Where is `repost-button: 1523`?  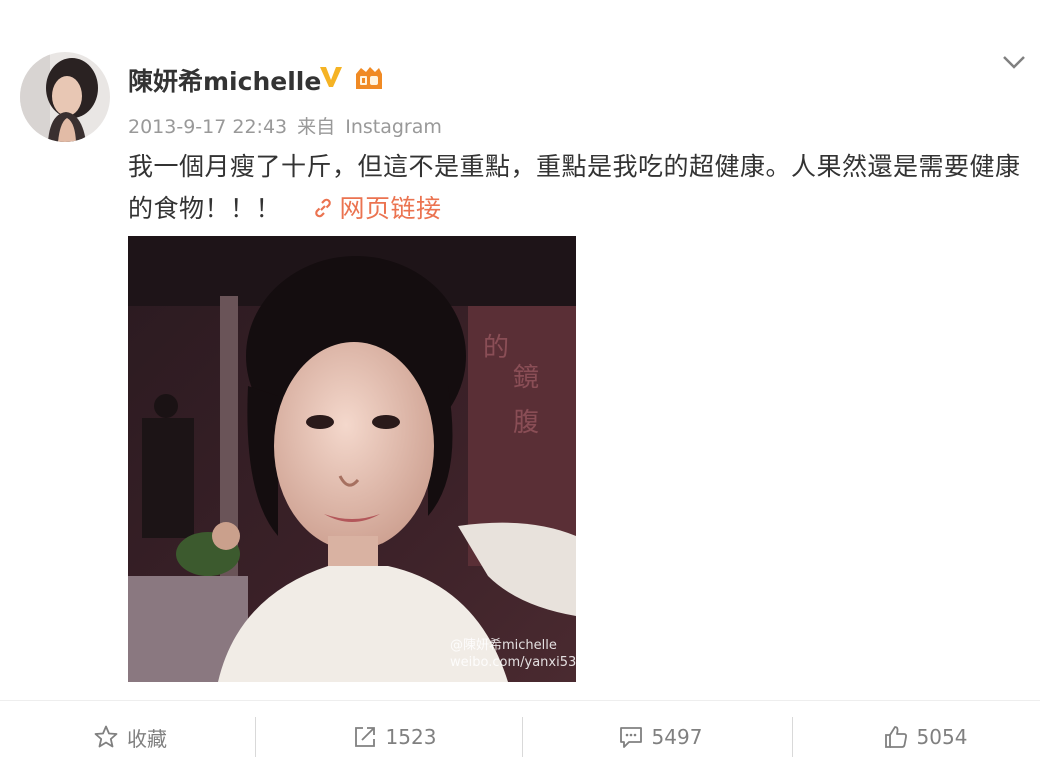
repost-button: 1523 is located at coordinates (394, 737).